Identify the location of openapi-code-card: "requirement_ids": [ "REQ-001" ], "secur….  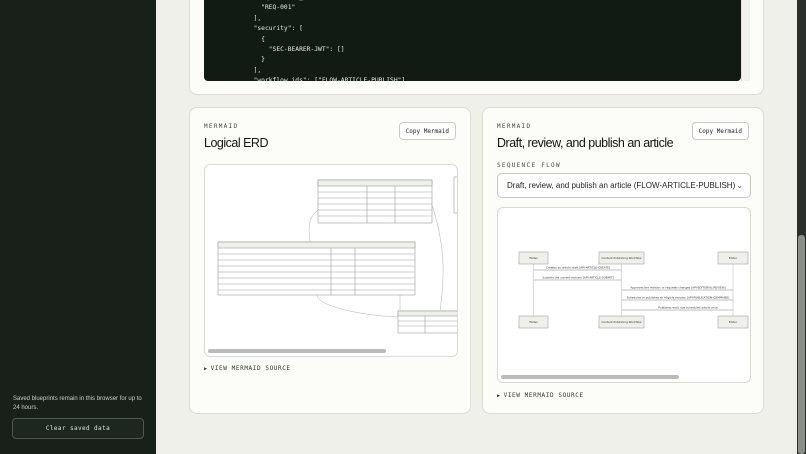
(476, 47).